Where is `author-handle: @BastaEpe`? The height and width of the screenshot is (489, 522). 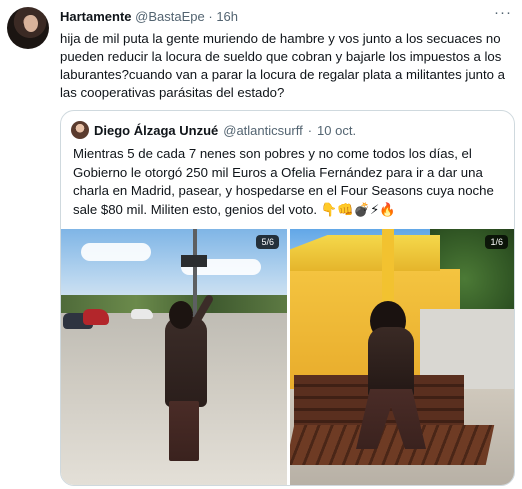 author-handle: @BastaEpe is located at coordinates (170, 16).